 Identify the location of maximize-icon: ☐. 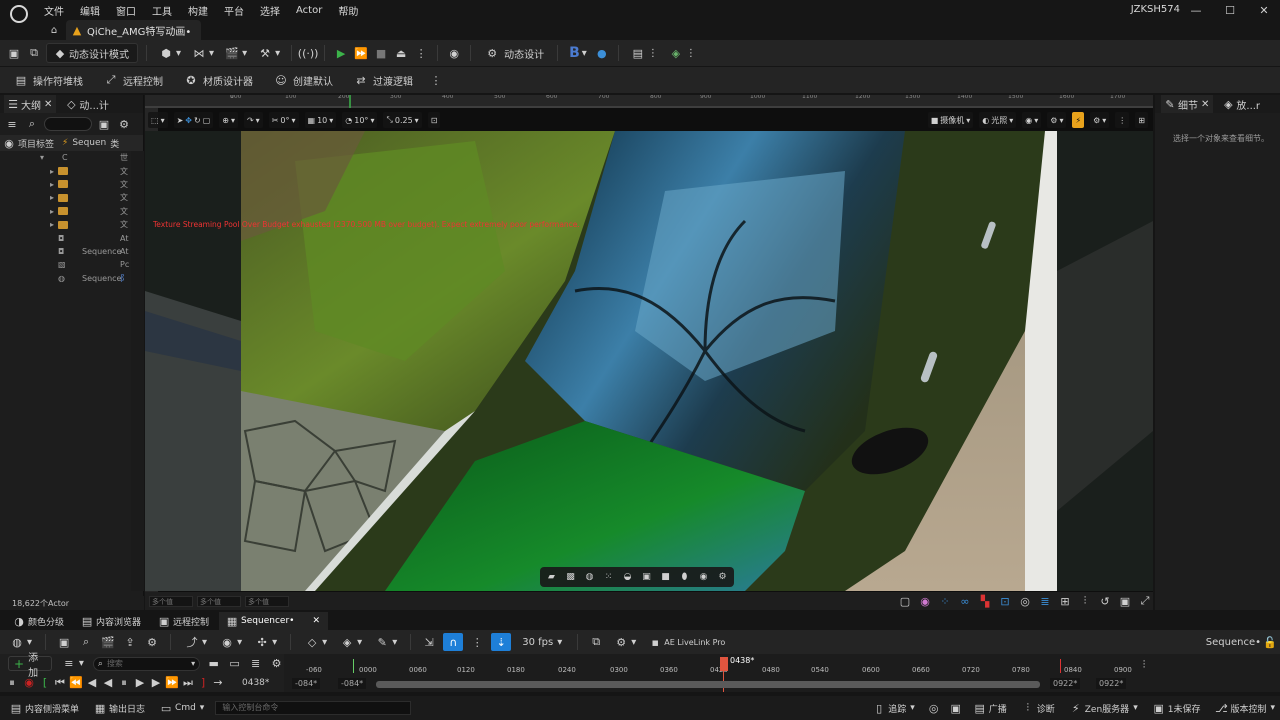
(1230, 10).